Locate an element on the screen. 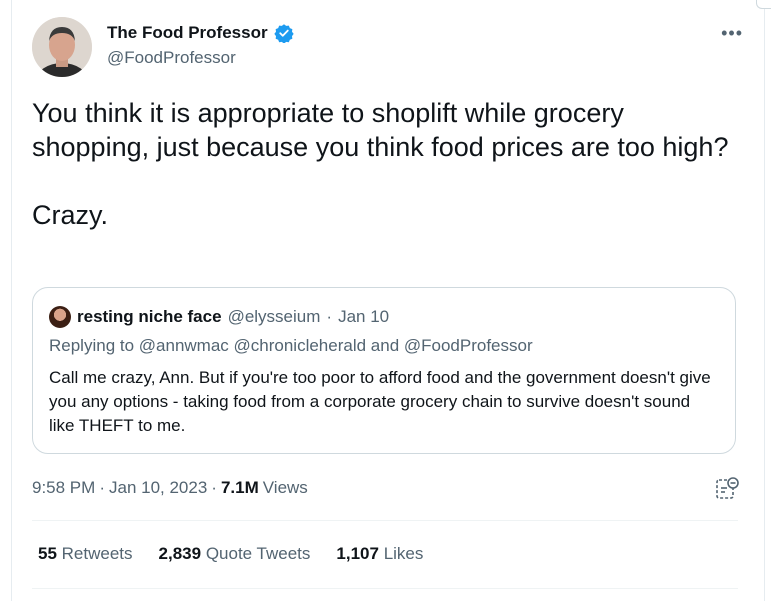 The height and width of the screenshot is (601, 771). quoted-date: Jan 10 is located at coordinates (364, 316).